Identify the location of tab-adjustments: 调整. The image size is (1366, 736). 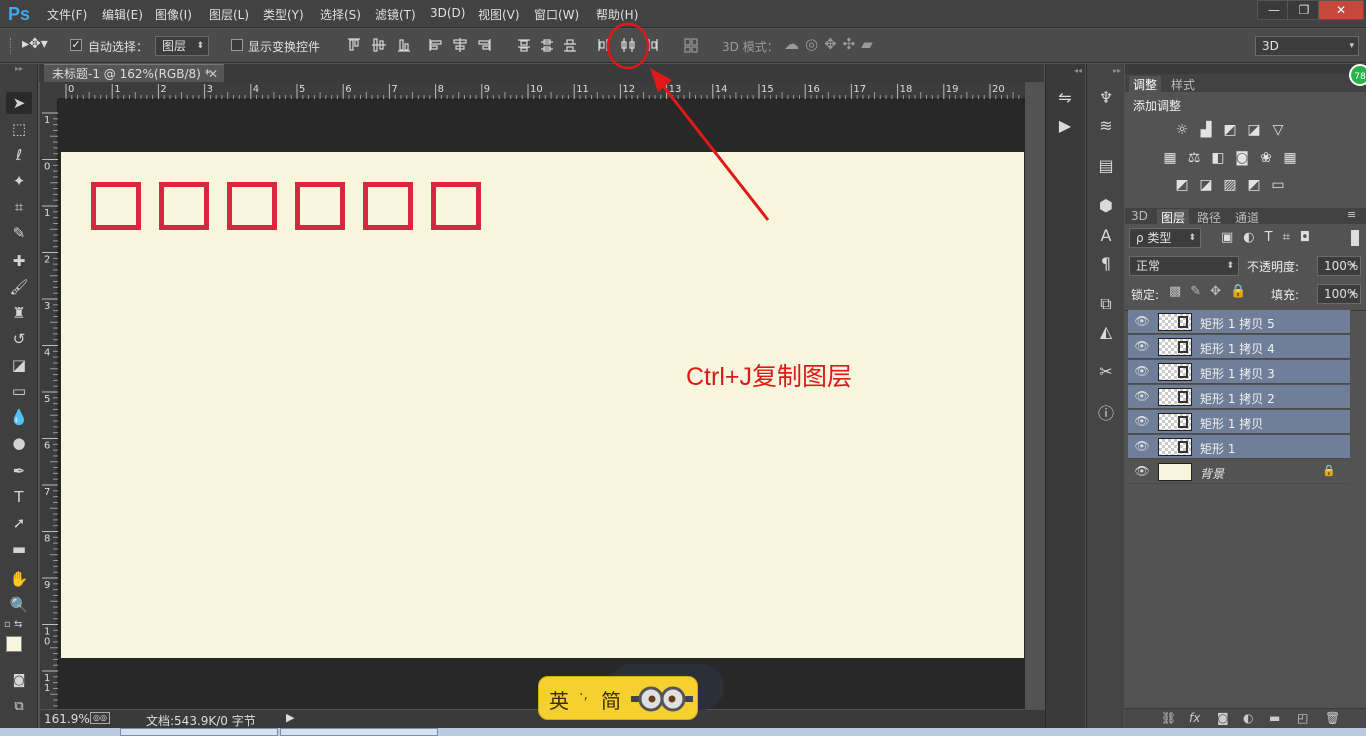
(1145, 84).